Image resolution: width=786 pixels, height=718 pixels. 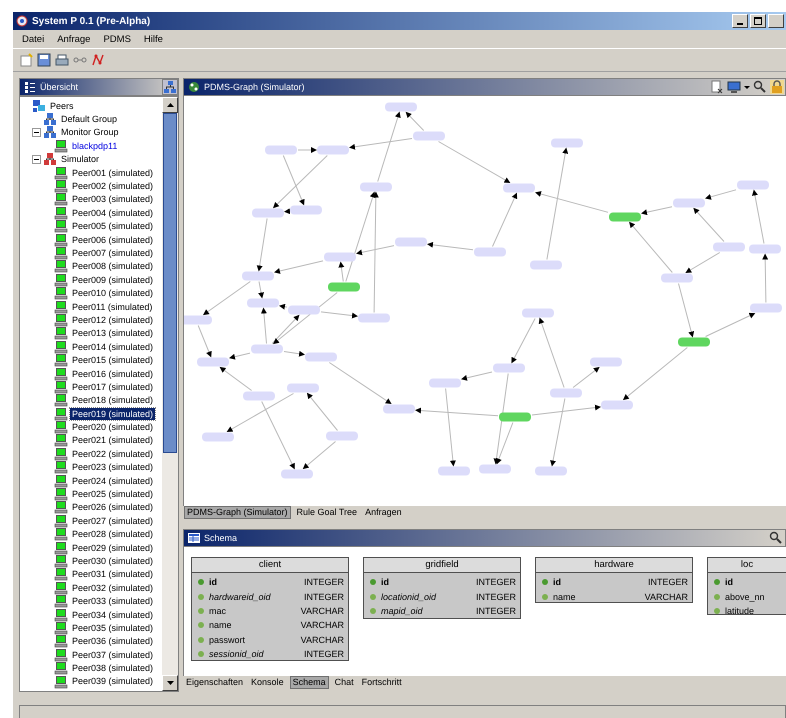 I want to click on maximize-button, so click(x=758, y=21).